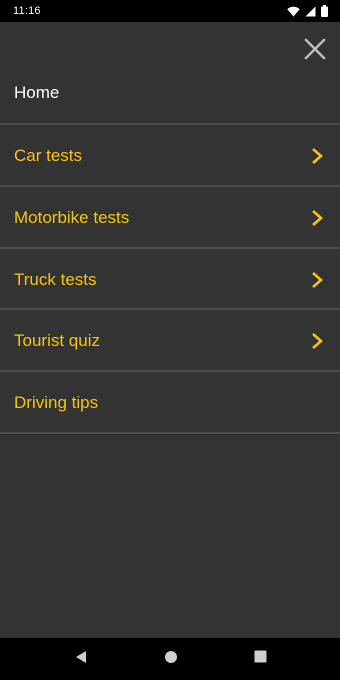  I want to click on menu-item-label: Truck tests, so click(55, 279).